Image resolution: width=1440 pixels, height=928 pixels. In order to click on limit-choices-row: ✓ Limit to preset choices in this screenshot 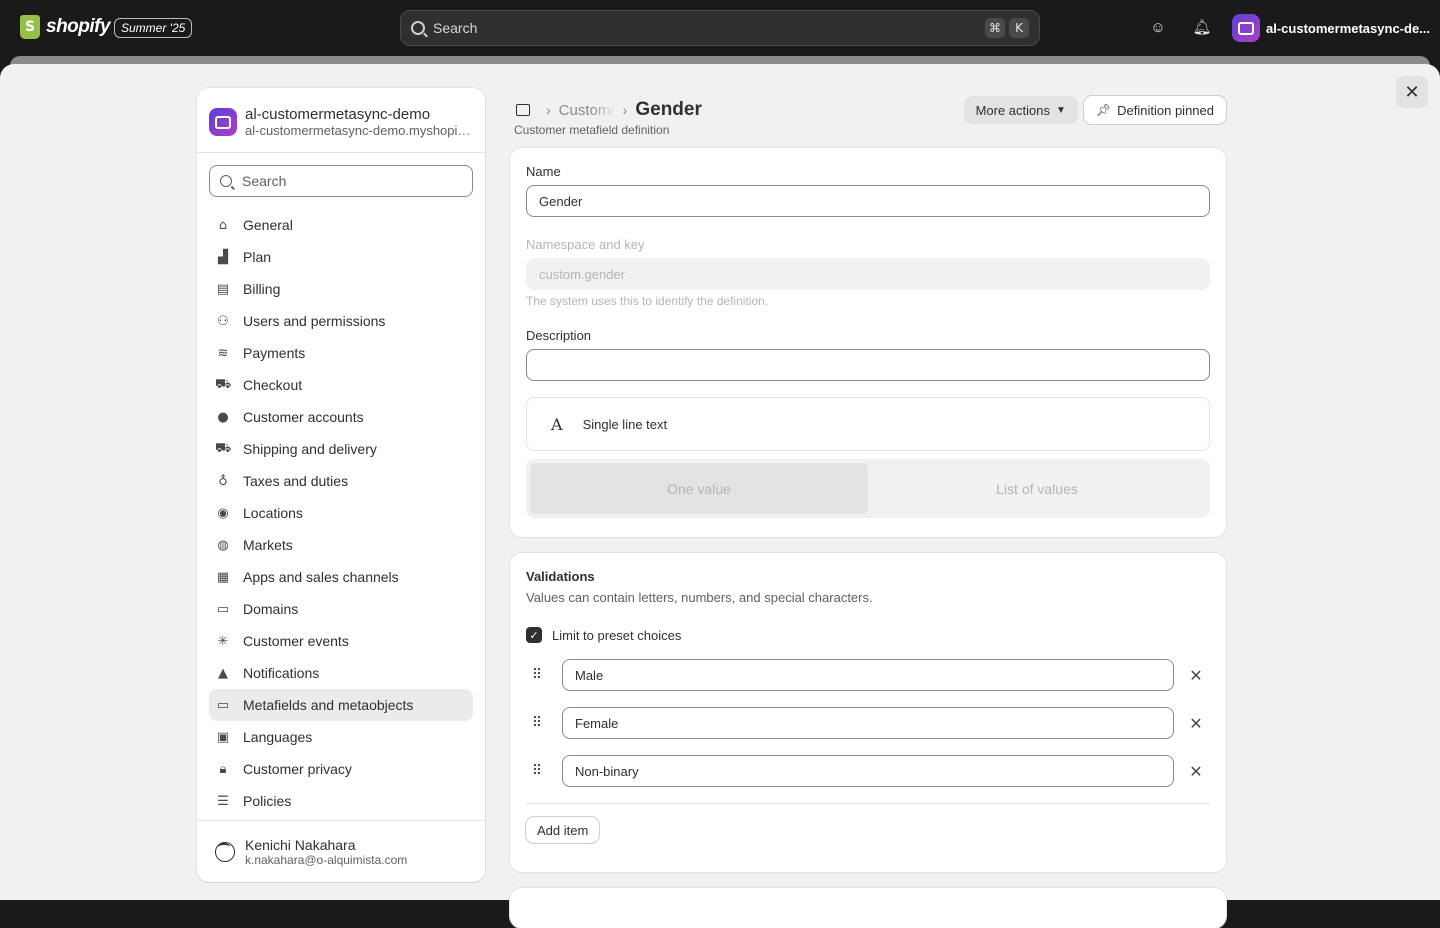, I will do `click(868, 635)`.